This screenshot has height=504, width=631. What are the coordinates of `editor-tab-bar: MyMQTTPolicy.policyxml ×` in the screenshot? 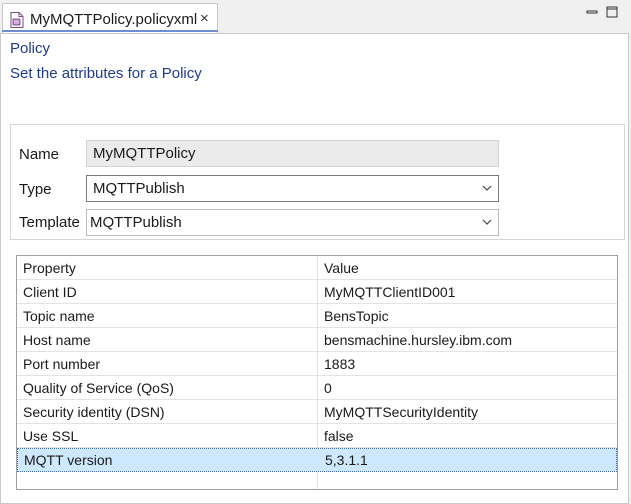 It's located at (315, 16).